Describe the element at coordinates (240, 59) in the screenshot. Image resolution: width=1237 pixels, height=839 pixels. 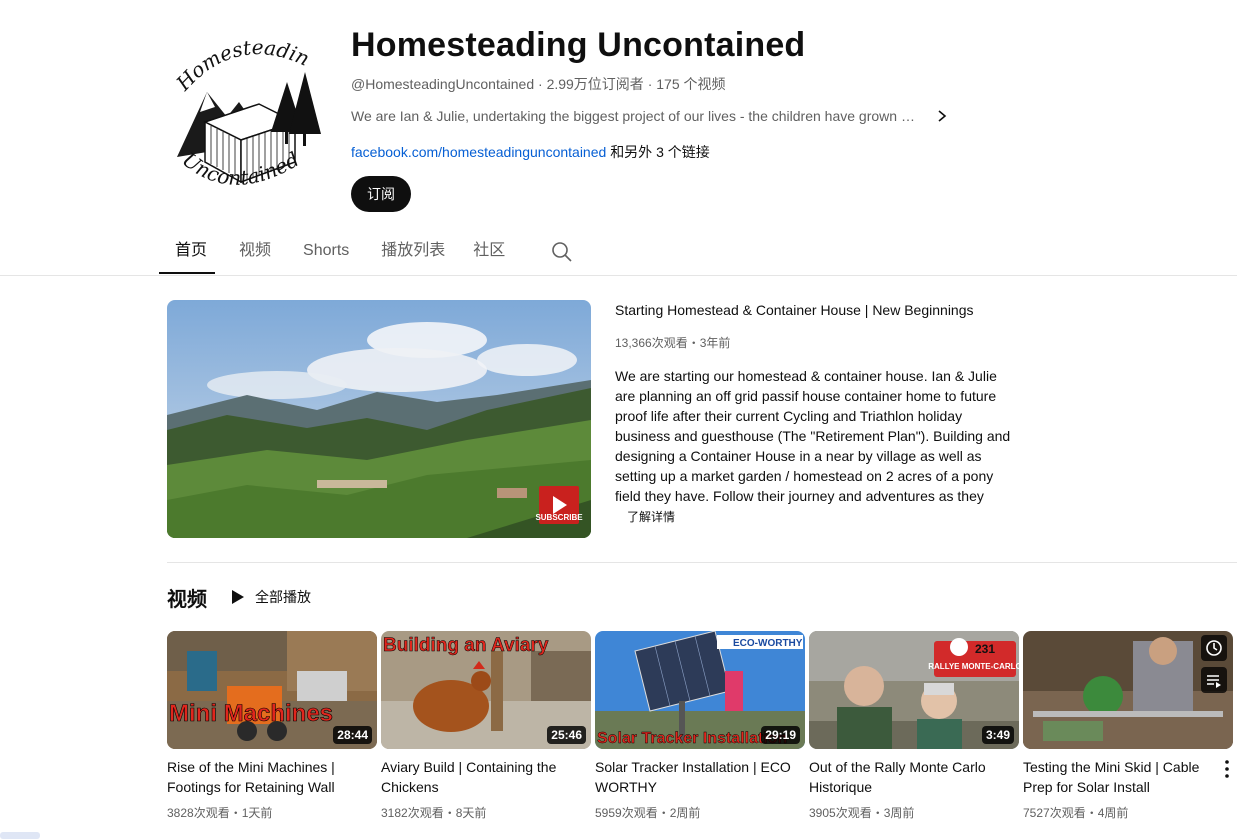
I see `svg-text: Homesteading` at that location.